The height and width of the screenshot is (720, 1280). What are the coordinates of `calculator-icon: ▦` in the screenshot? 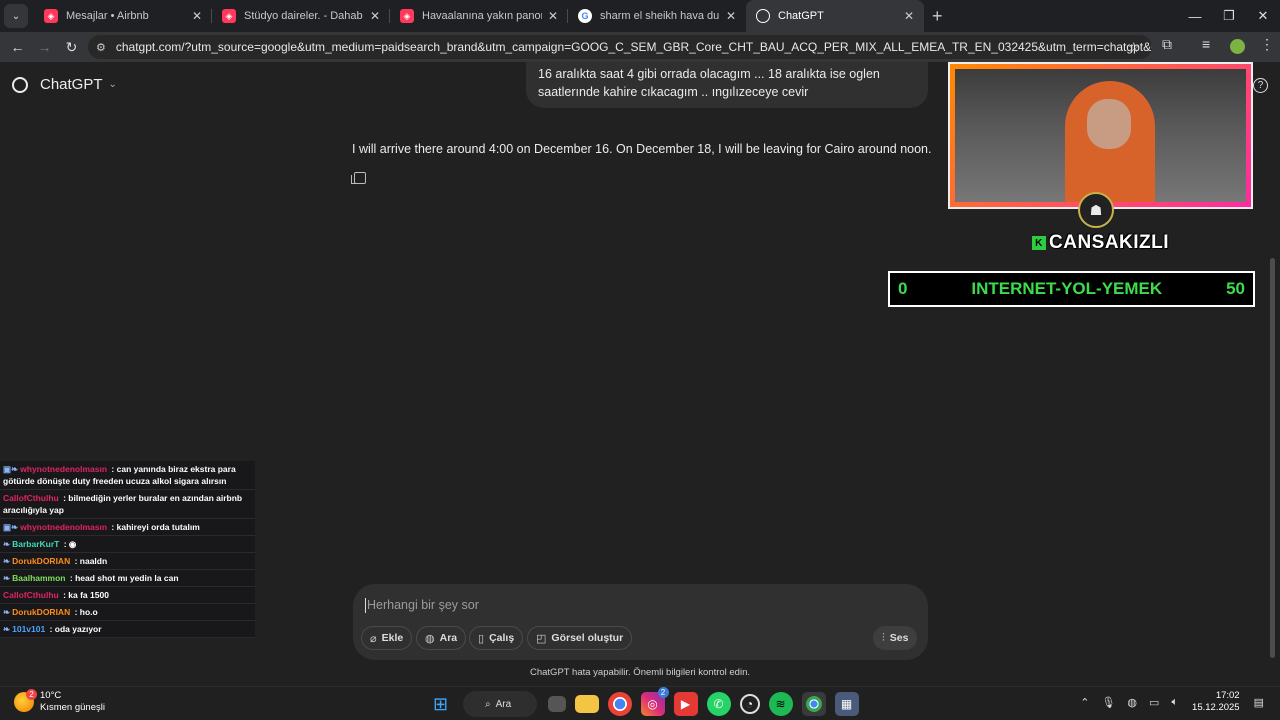 It's located at (846, 704).